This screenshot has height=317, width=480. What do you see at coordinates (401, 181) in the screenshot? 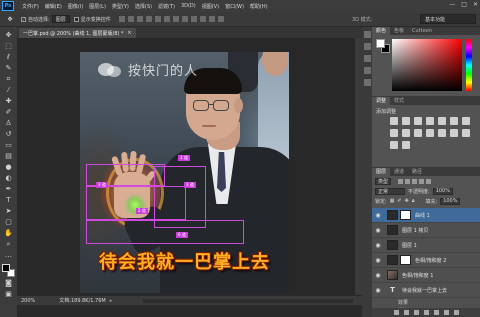
I see `pixel-filter-icon` at bounding box center [401, 181].